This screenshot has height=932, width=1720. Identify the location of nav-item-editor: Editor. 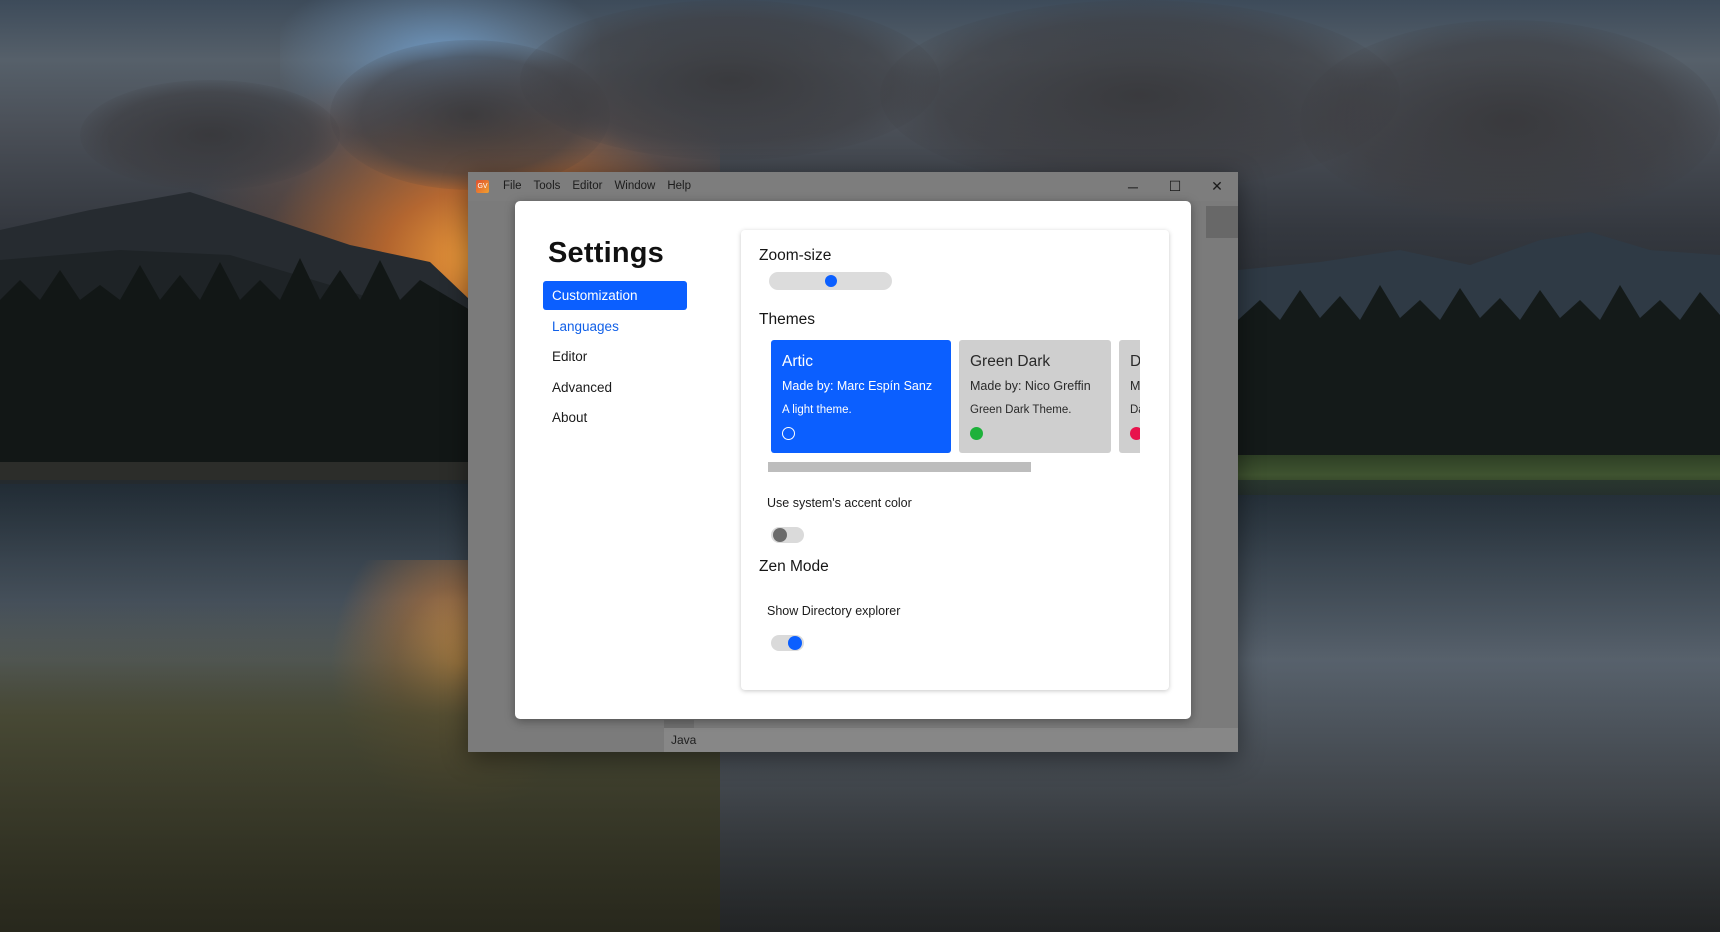
(615, 356).